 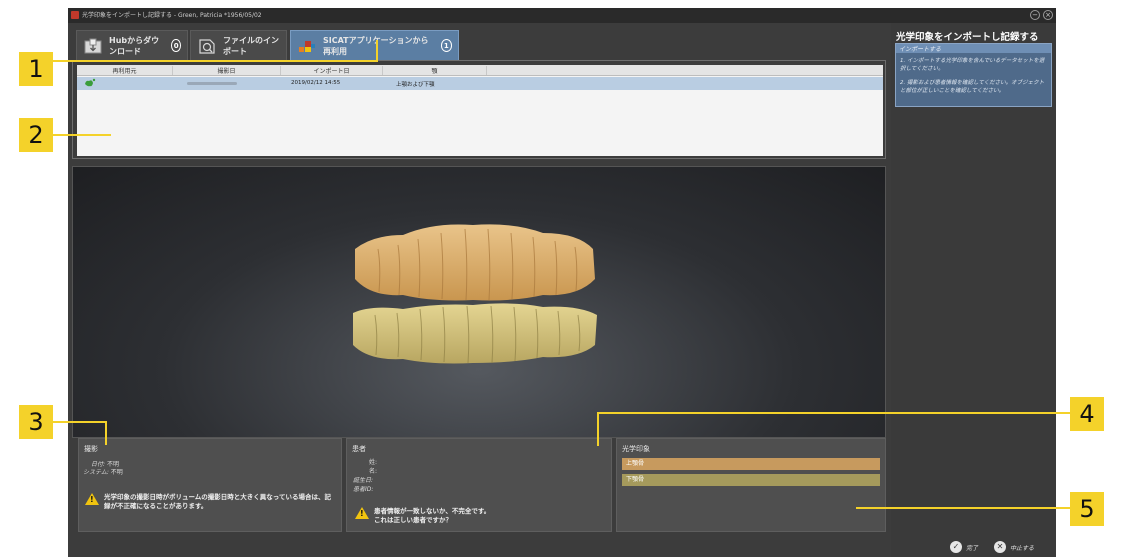 I want to click on tab-sicat-reuse: SICATアプリケーションから再利用 1, so click(x=374, y=45).